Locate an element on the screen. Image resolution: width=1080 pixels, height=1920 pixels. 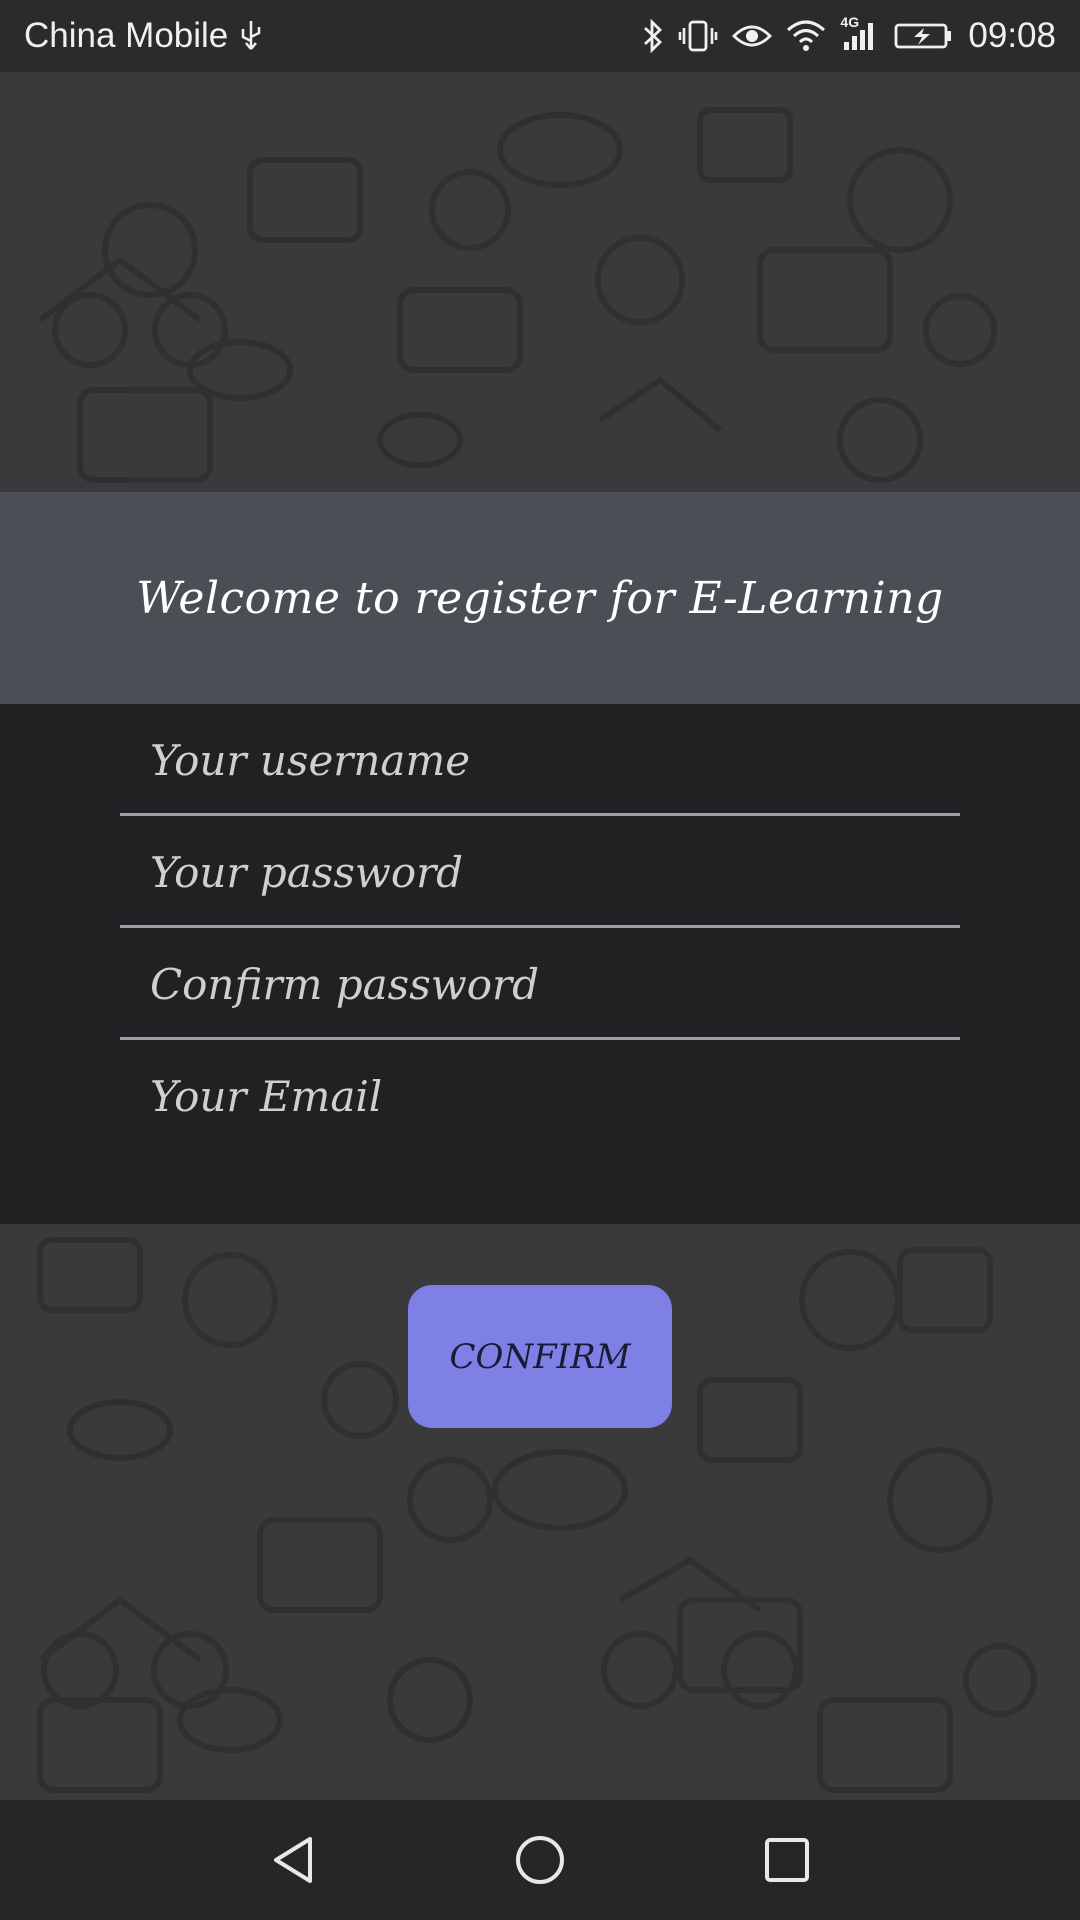
recents-button is located at coordinates (787, 1860).